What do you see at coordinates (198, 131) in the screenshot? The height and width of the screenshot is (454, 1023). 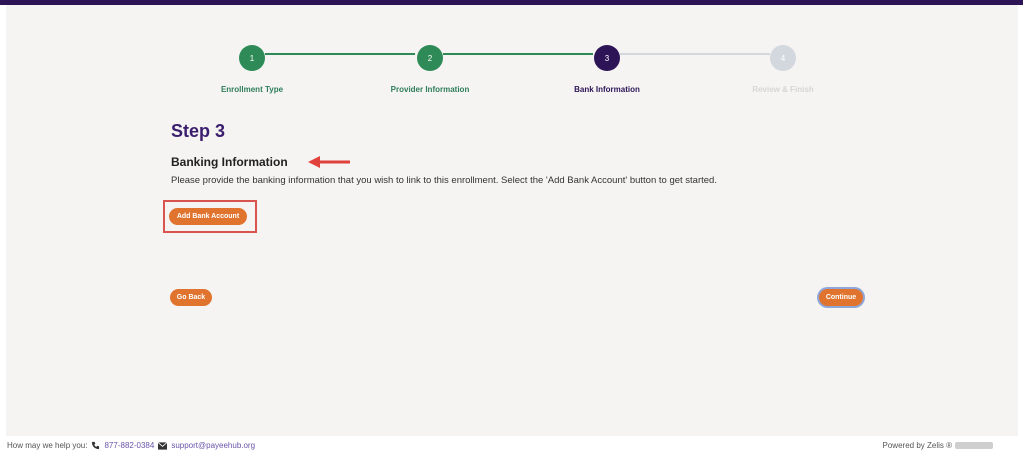 I see `step-title: Step 3` at bounding box center [198, 131].